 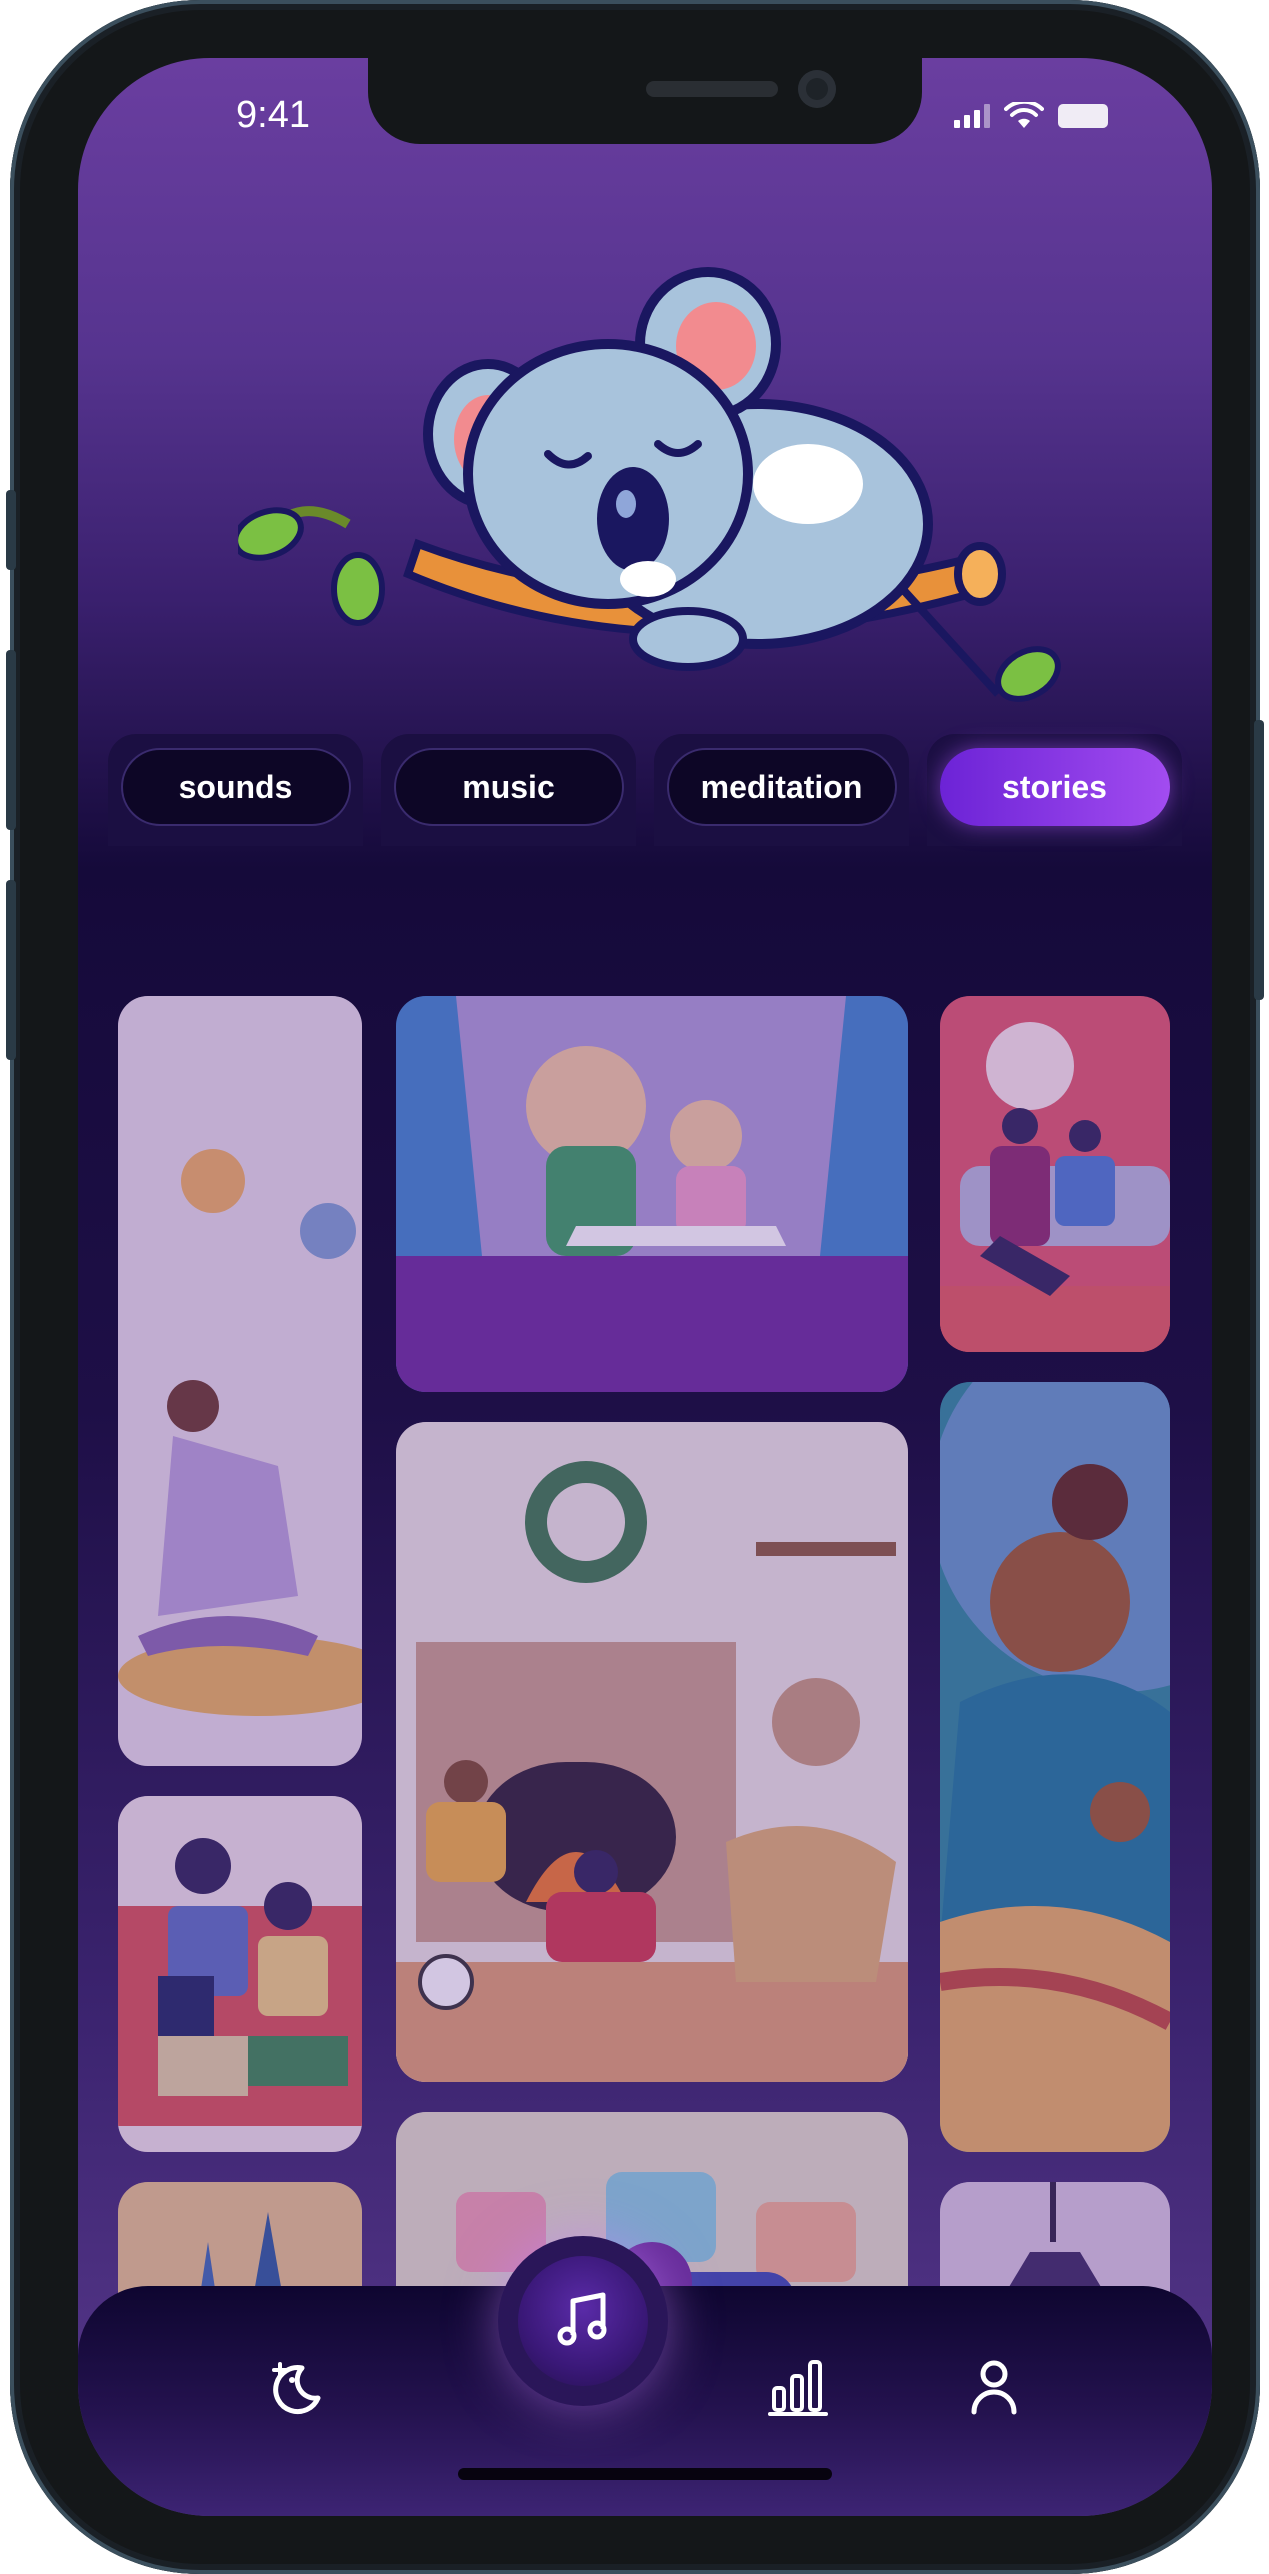 I want to click on music-note-icon, so click(x=582, y=2319).